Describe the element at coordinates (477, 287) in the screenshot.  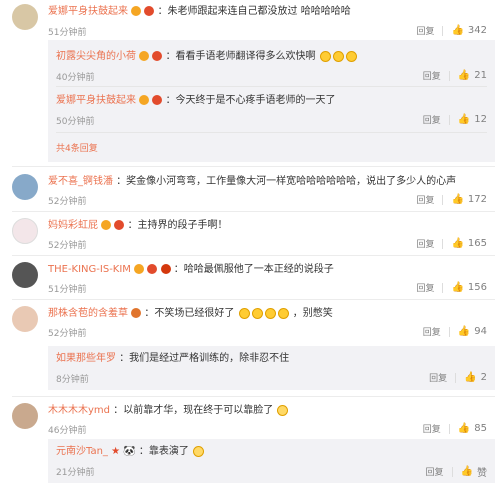
I see `like-count: 156` at that location.